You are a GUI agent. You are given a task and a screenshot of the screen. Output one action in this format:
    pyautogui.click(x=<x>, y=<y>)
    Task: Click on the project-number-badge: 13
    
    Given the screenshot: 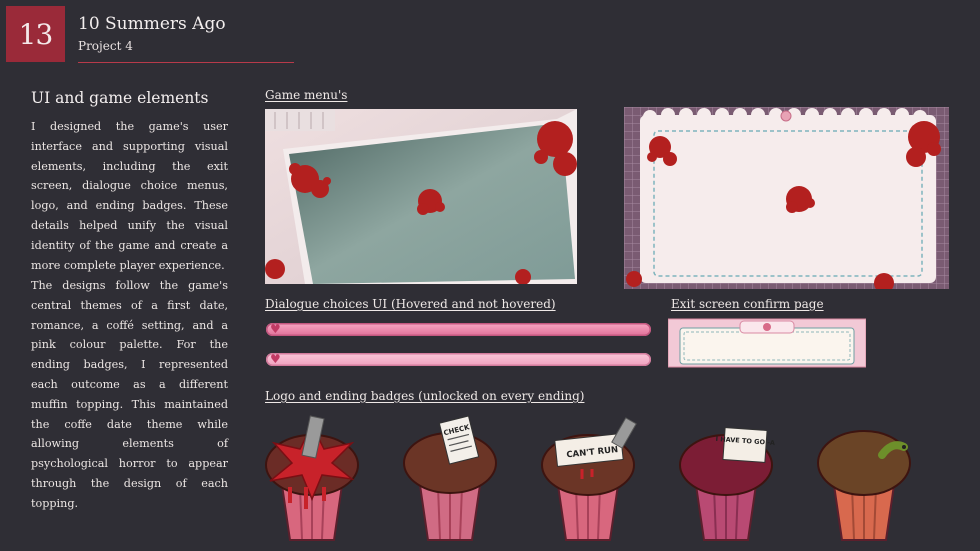 What is the action you would take?
    pyautogui.click(x=35, y=34)
    